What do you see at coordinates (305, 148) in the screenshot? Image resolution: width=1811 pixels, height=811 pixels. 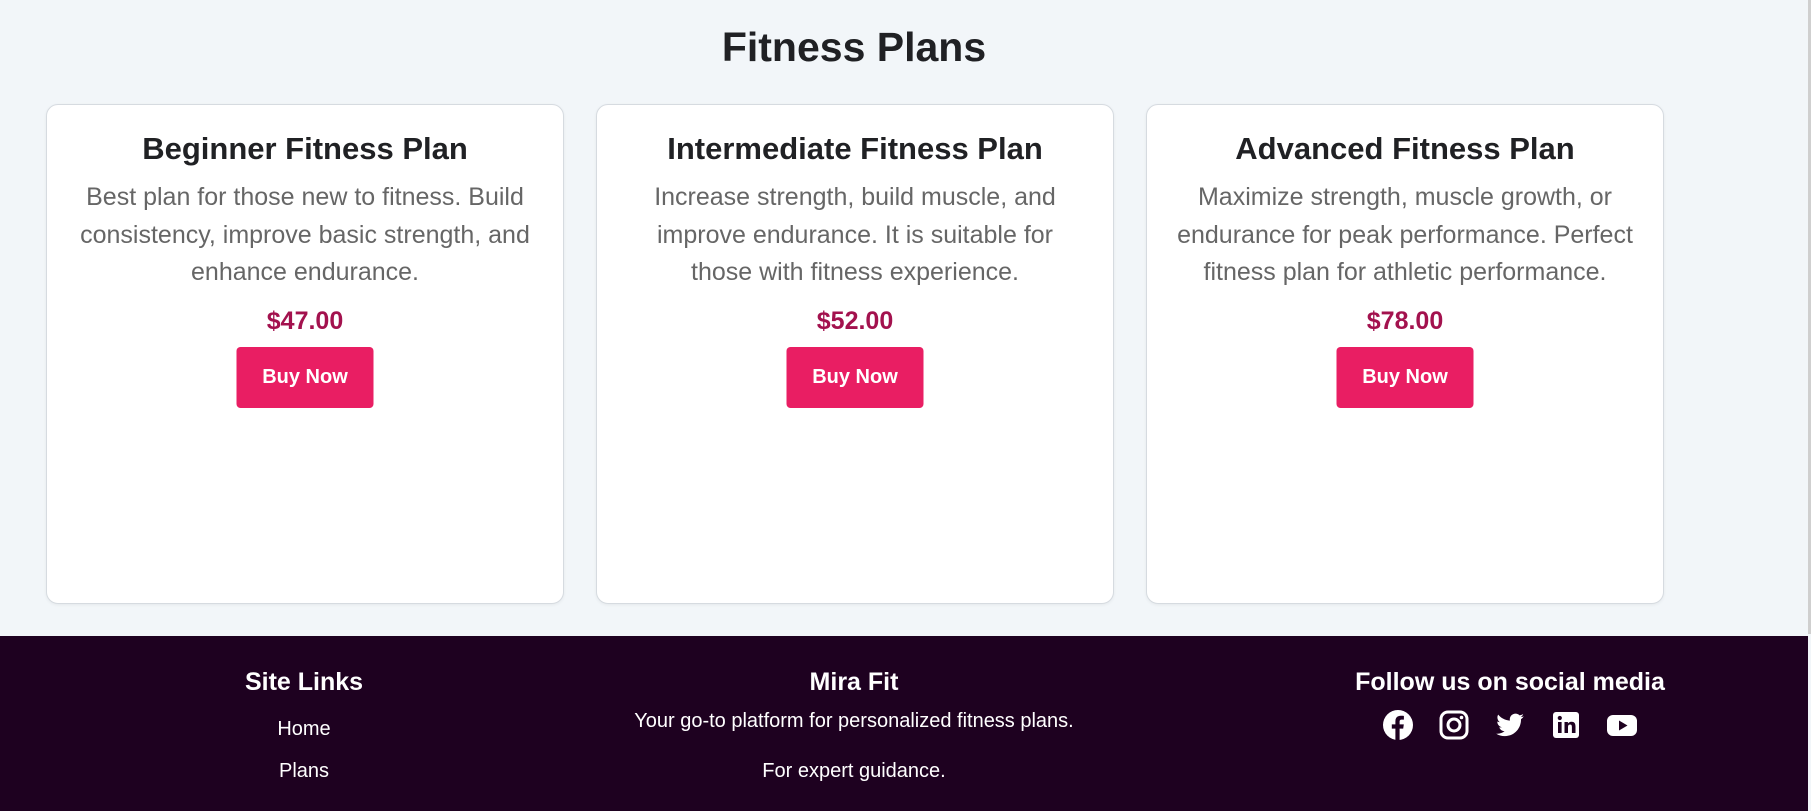 I see `plan-title: Beginner Fitness Plan` at bounding box center [305, 148].